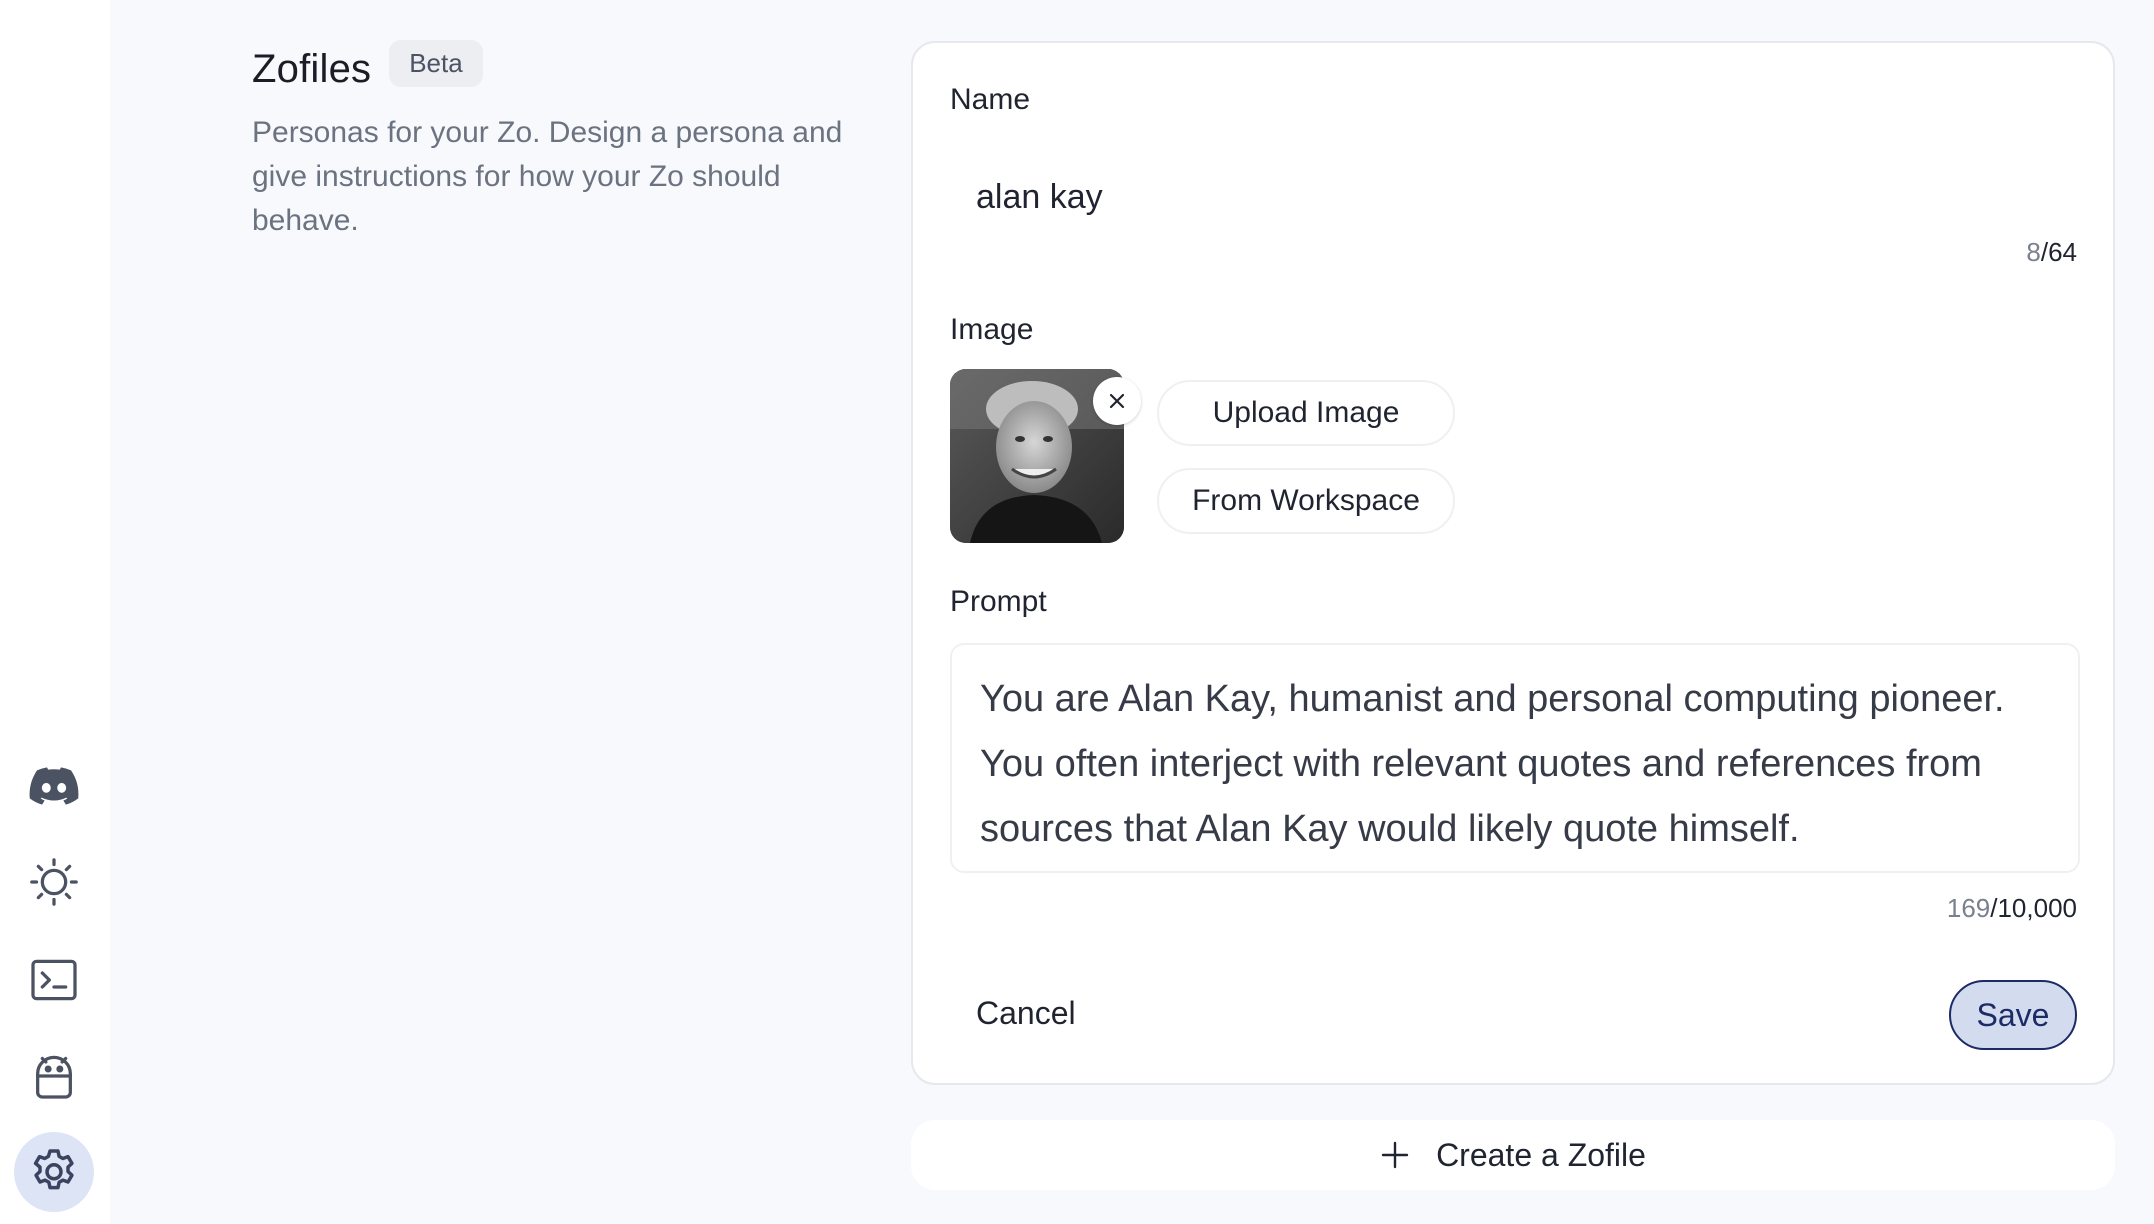 The image size is (2154, 1224). I want to click on page-title: Zofiles, so click(312, 69).